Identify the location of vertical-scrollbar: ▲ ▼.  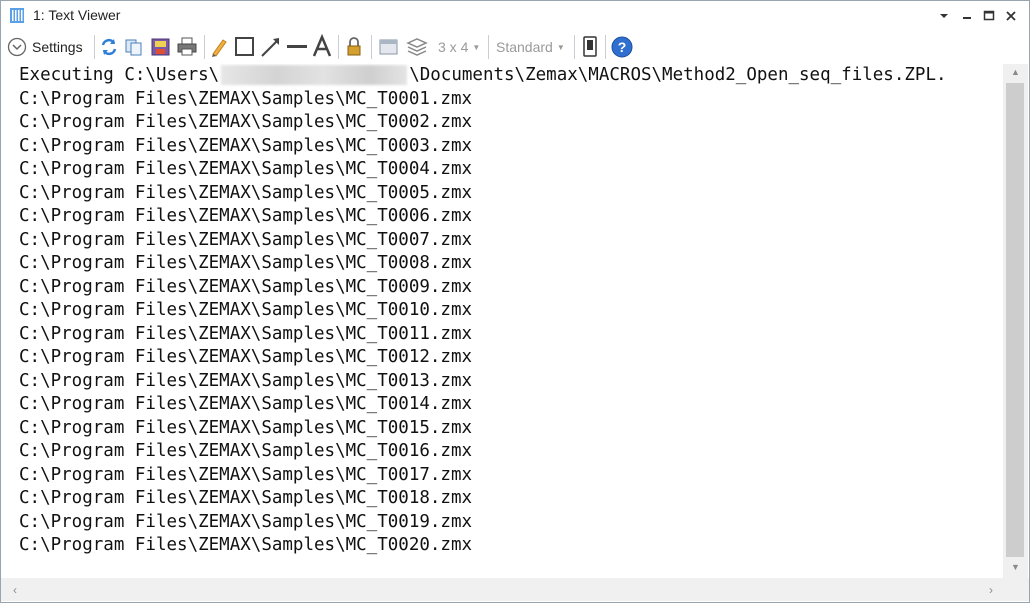
(1015, 321).